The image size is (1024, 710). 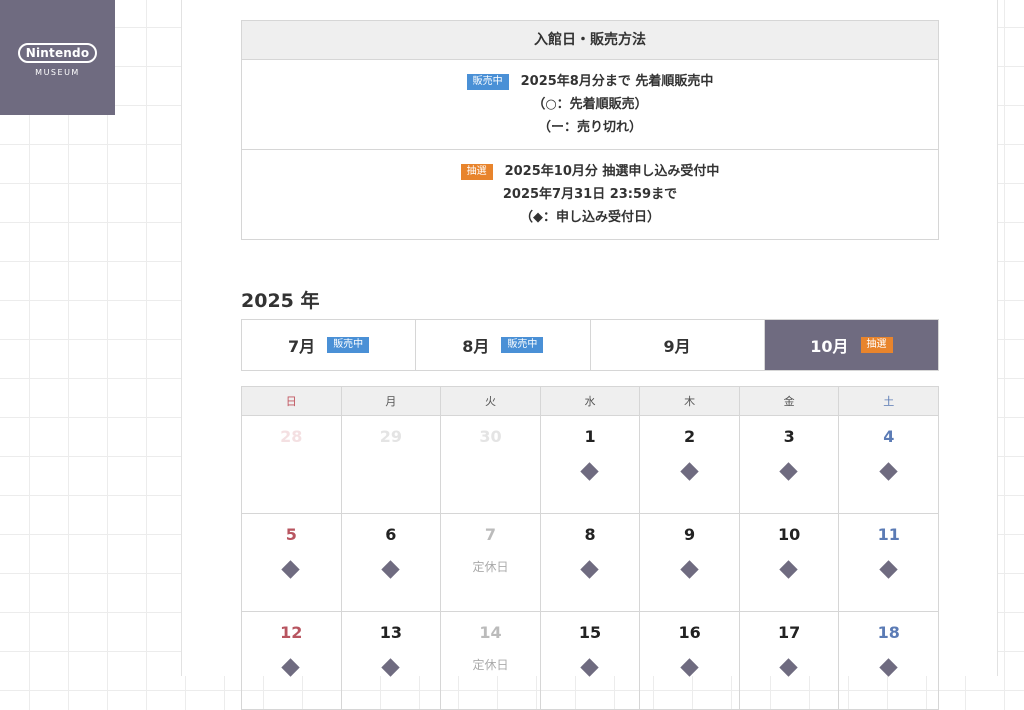 I want to click on calendar-day-cell: 15, so click(x=590, y=661).